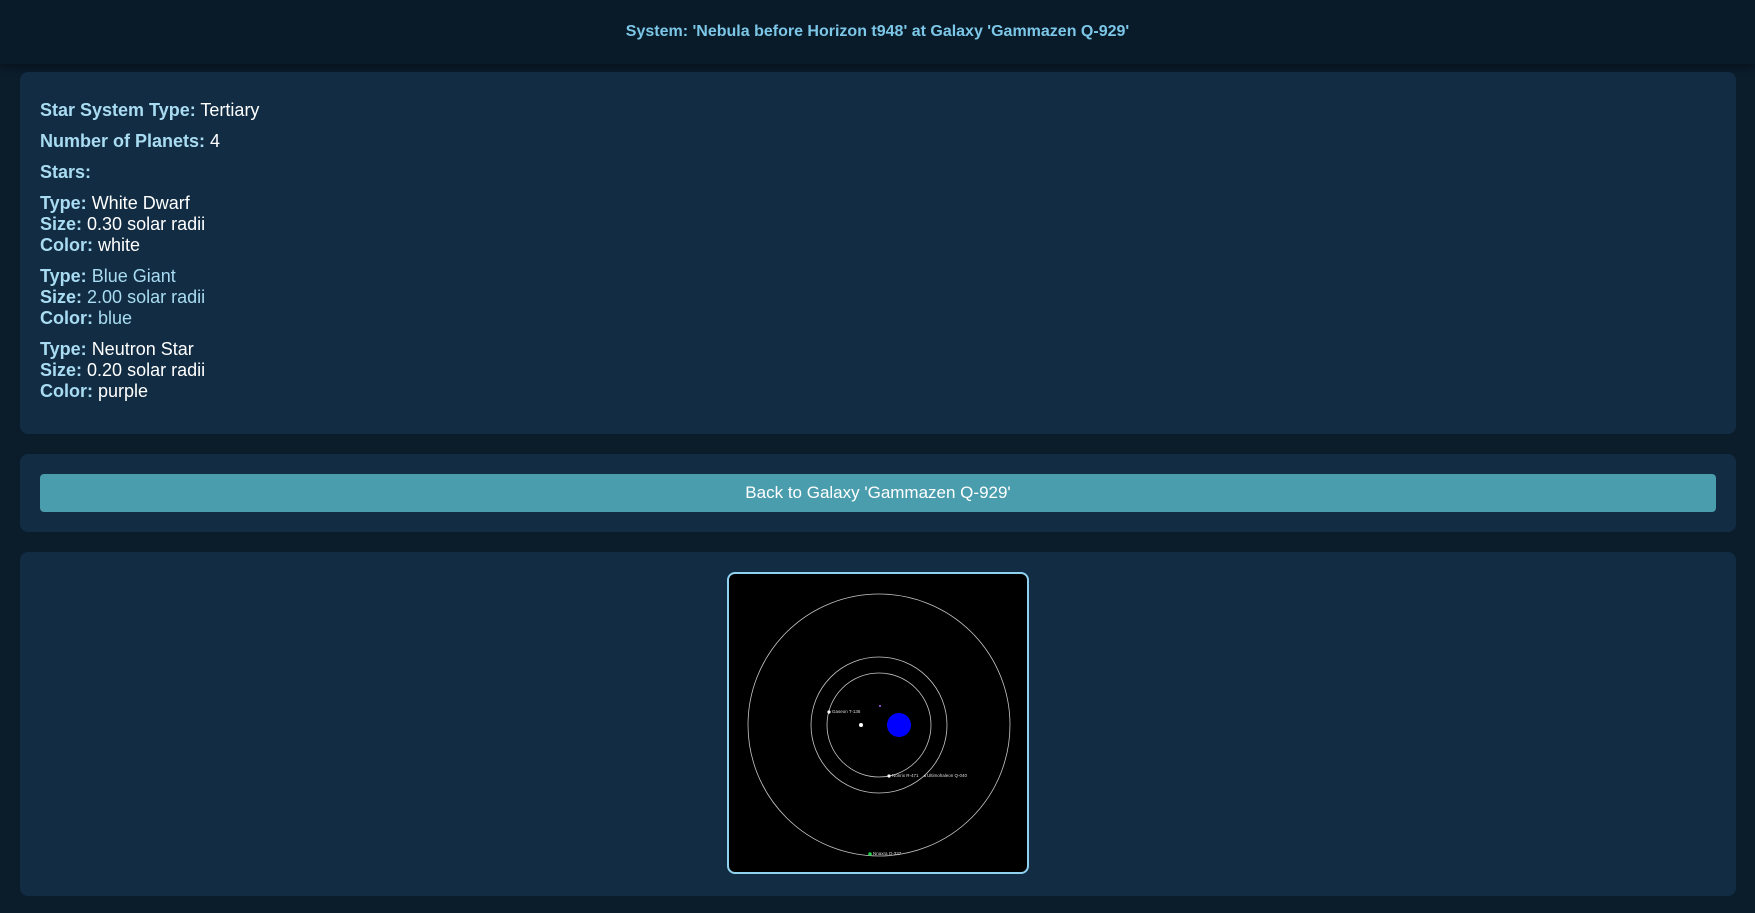 The width and height of the screenshot is (1755, 913). I want to click on navigation-panel: Back to Galaxy 'Gammazen Q-929', so click(878, 493).